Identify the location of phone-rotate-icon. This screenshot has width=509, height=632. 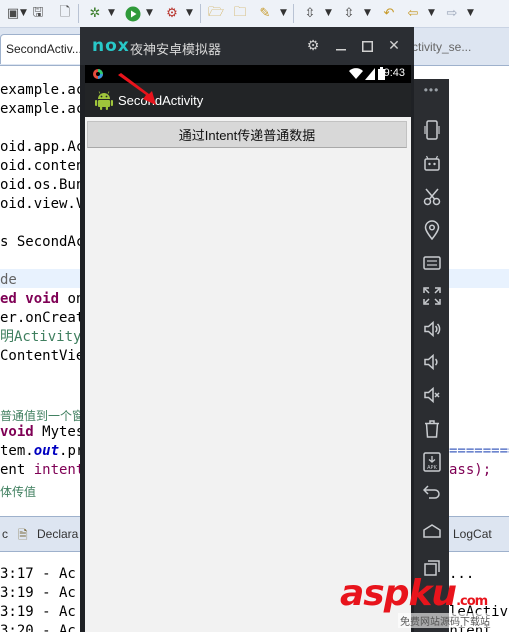
(431, 129).